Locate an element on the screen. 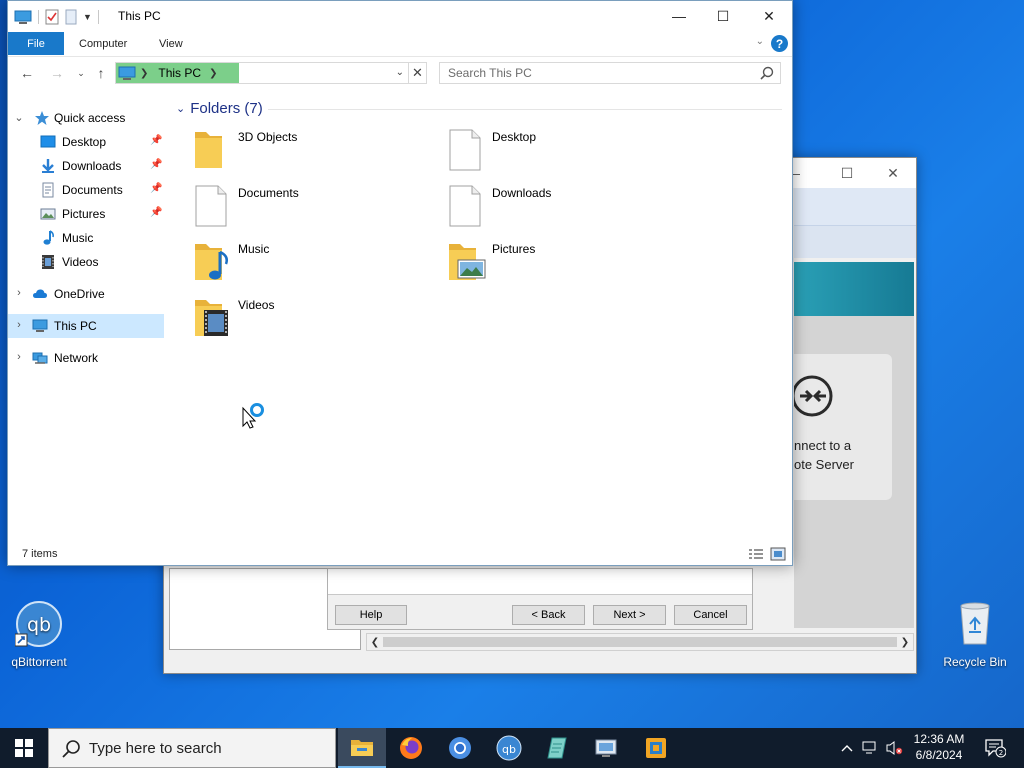 The height and width of the screenshot is (768, 1024). videos-folder-icon is located at coordinates (211, 318).